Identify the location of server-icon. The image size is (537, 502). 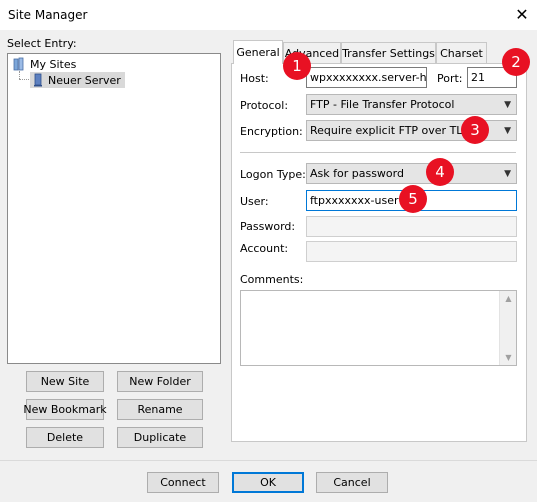
(38, 80).